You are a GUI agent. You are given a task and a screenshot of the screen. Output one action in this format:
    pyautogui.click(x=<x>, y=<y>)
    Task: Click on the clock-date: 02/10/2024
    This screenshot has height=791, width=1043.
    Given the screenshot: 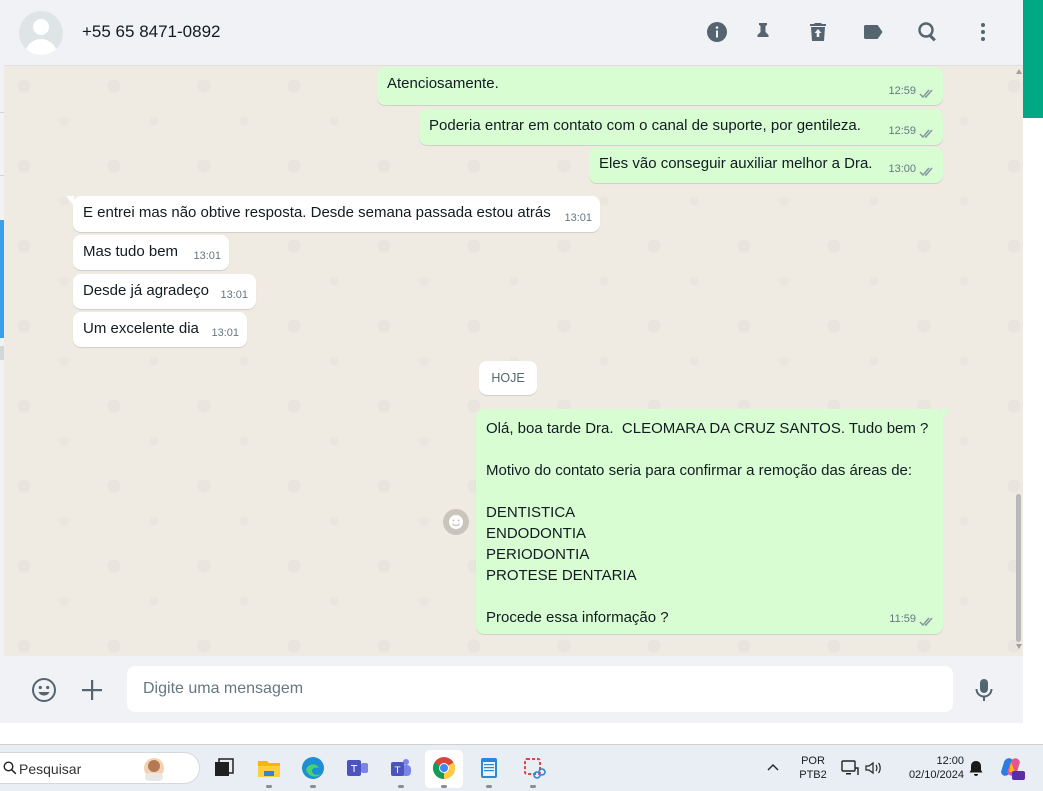 What is the action you would take?
    pyautogui.click(x=936, y=775)
    